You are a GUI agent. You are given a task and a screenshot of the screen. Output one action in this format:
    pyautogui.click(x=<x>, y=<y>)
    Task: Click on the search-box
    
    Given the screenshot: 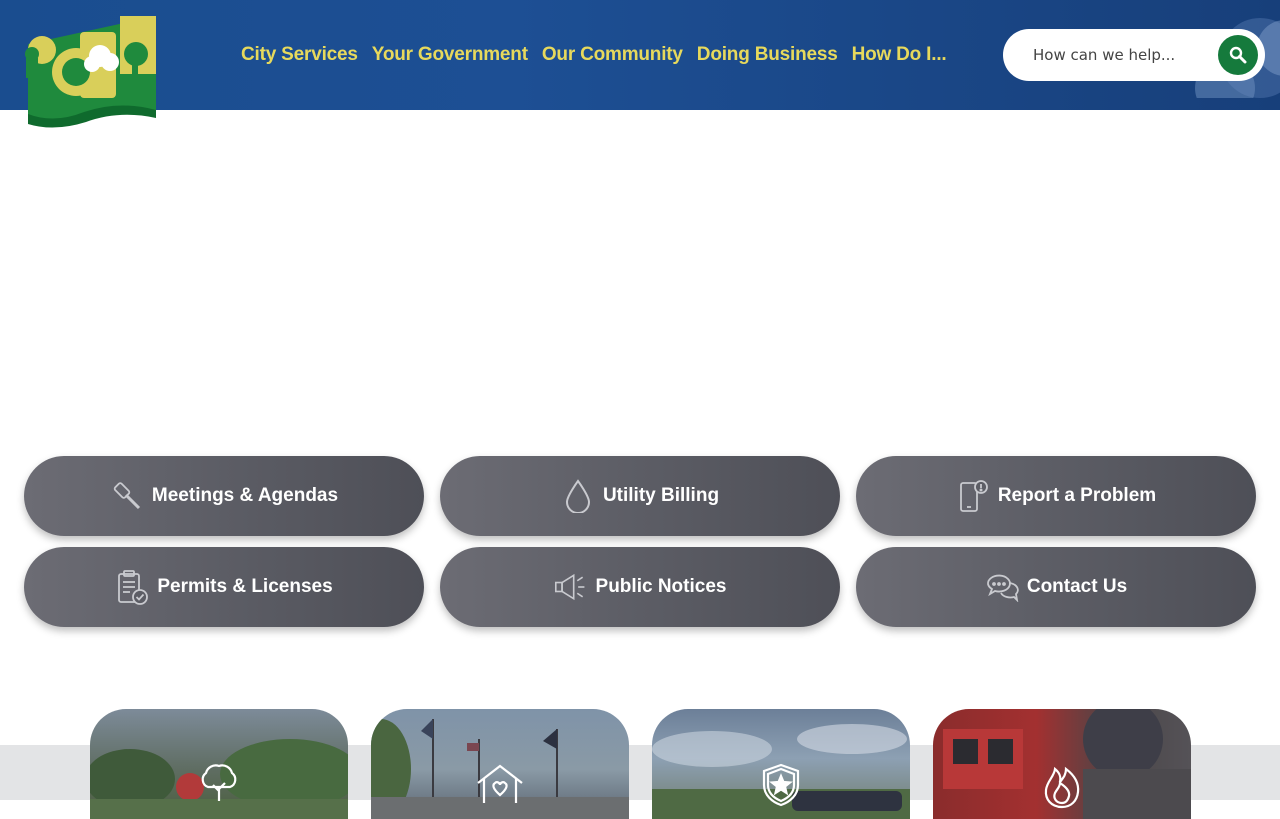 What is the action you would take?
    pyautogui.click(x=1134, y=55)
    